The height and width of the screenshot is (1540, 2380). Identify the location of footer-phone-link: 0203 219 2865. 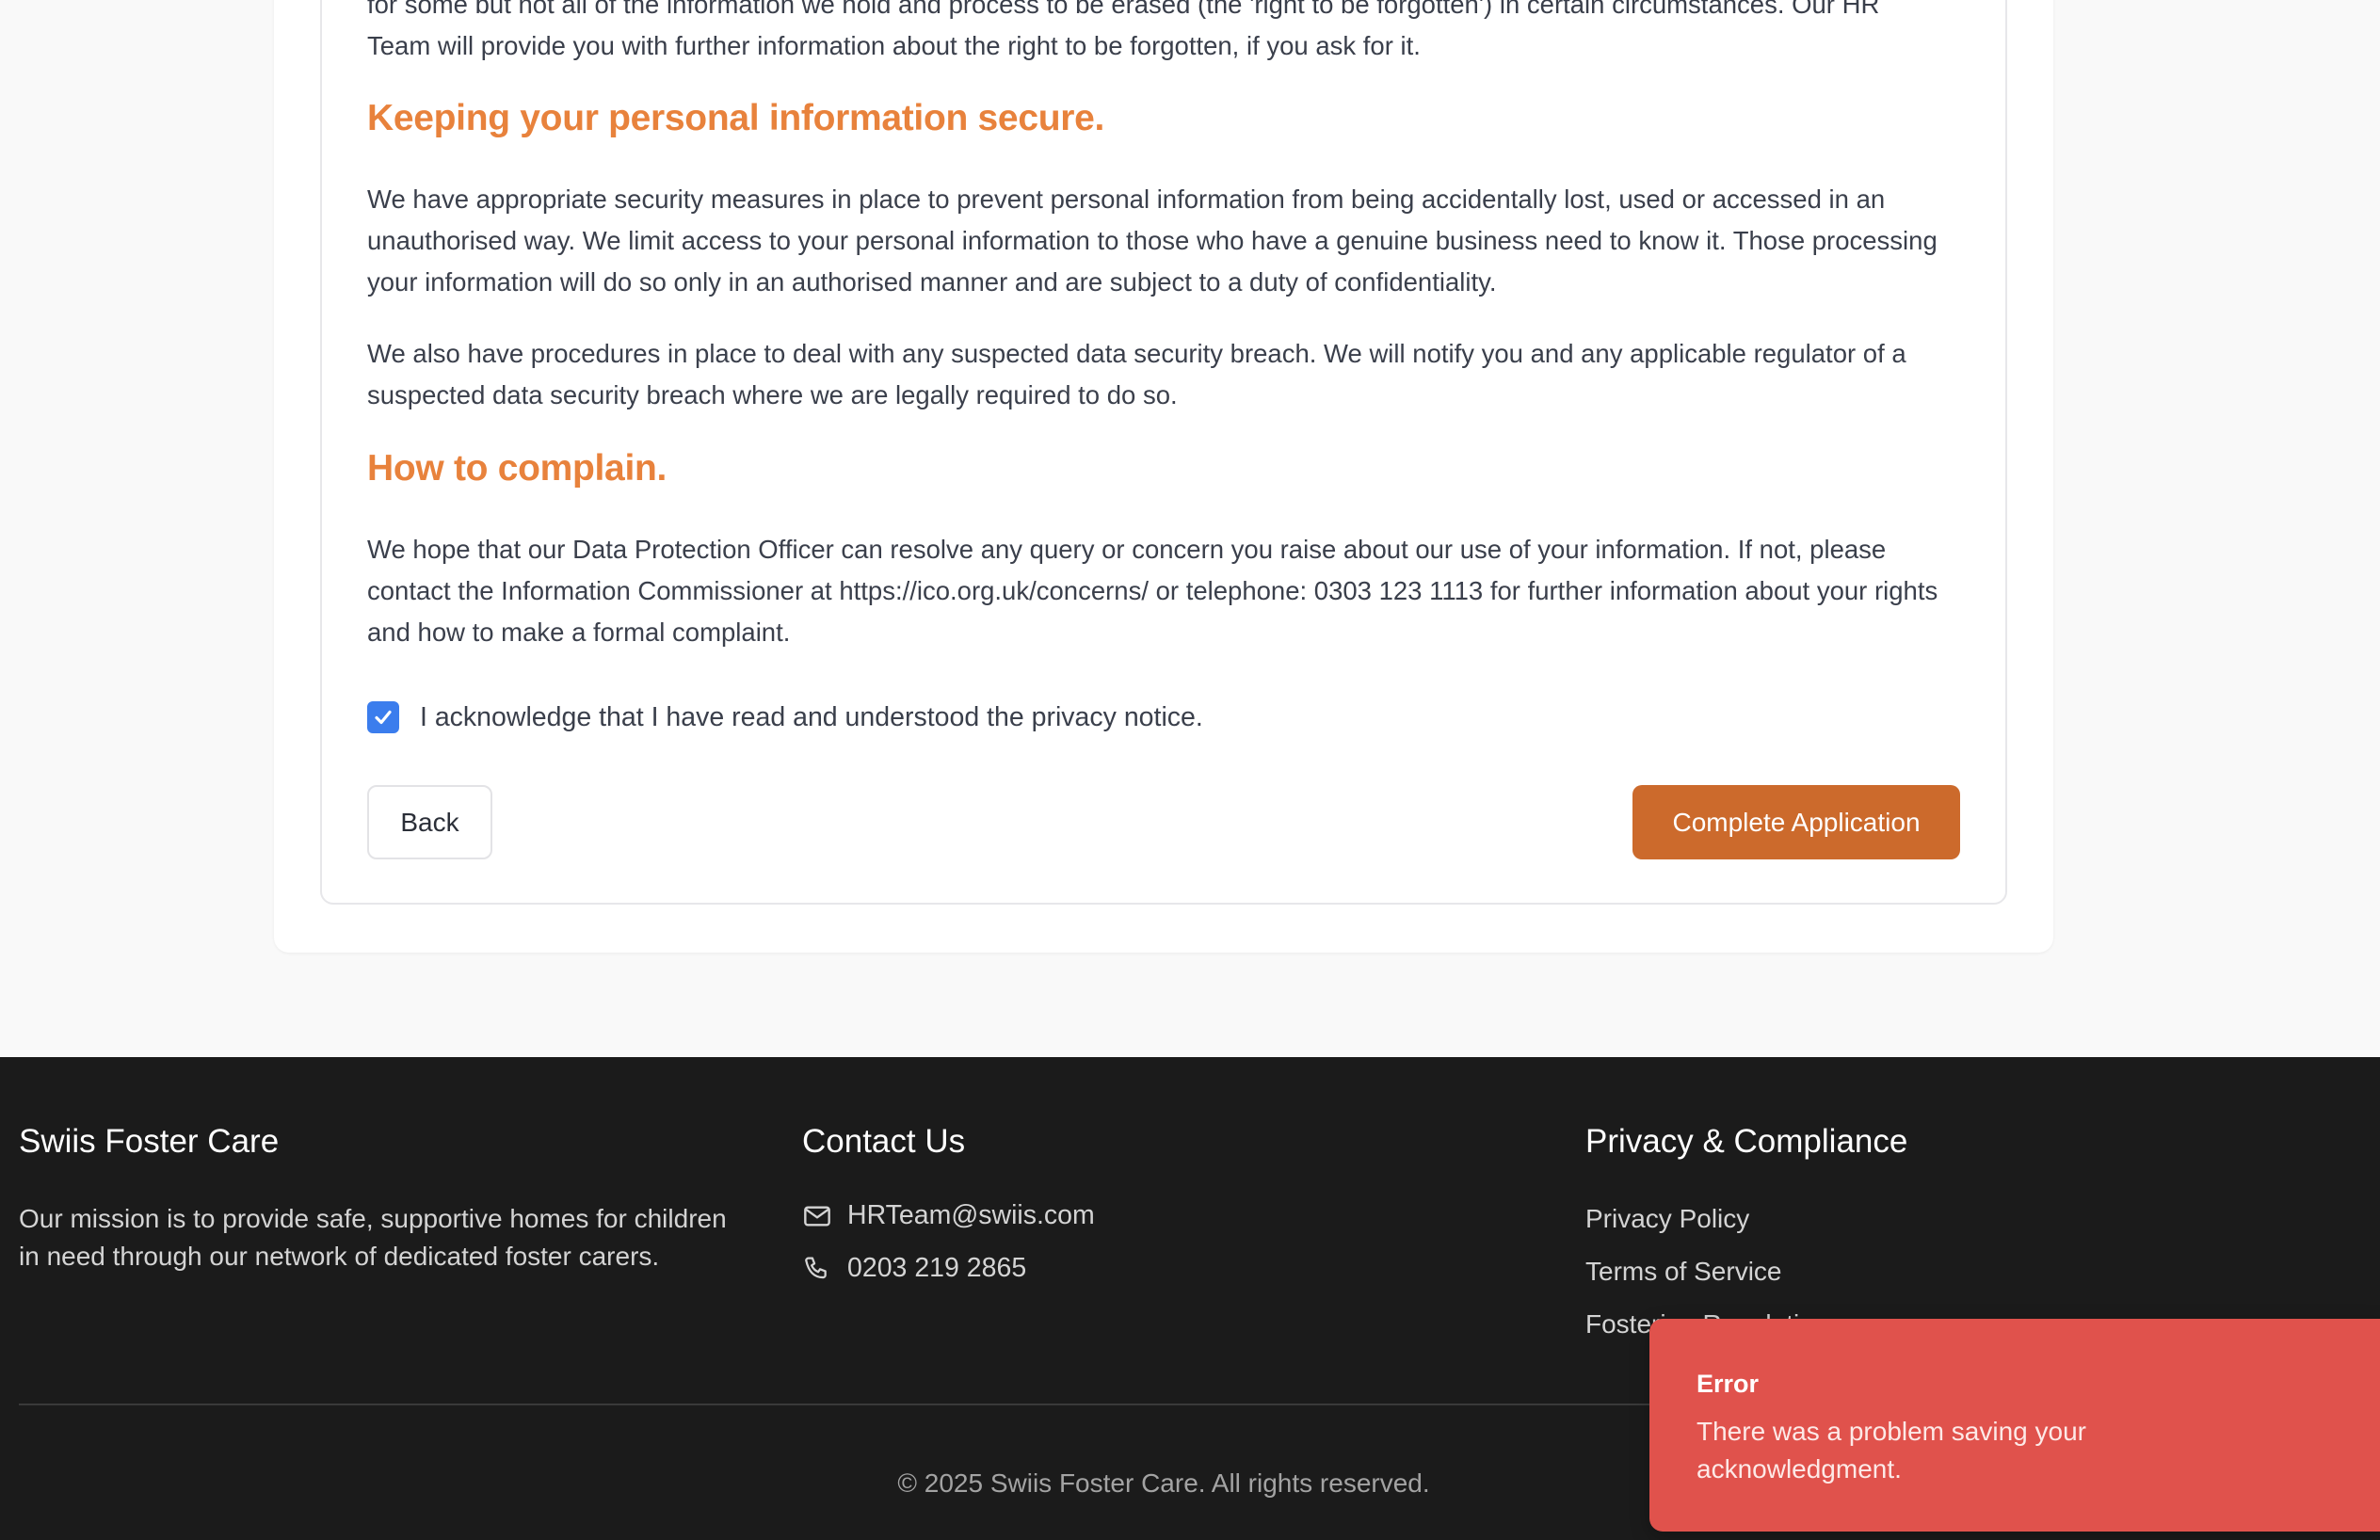
(936, 1268).